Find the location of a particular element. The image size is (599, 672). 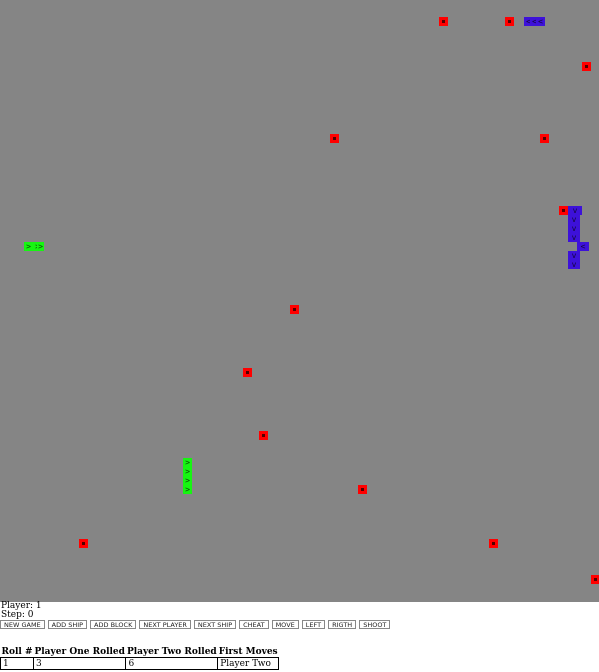

cell-player-two-rolled: 6 is located at coordinates (172, 663).